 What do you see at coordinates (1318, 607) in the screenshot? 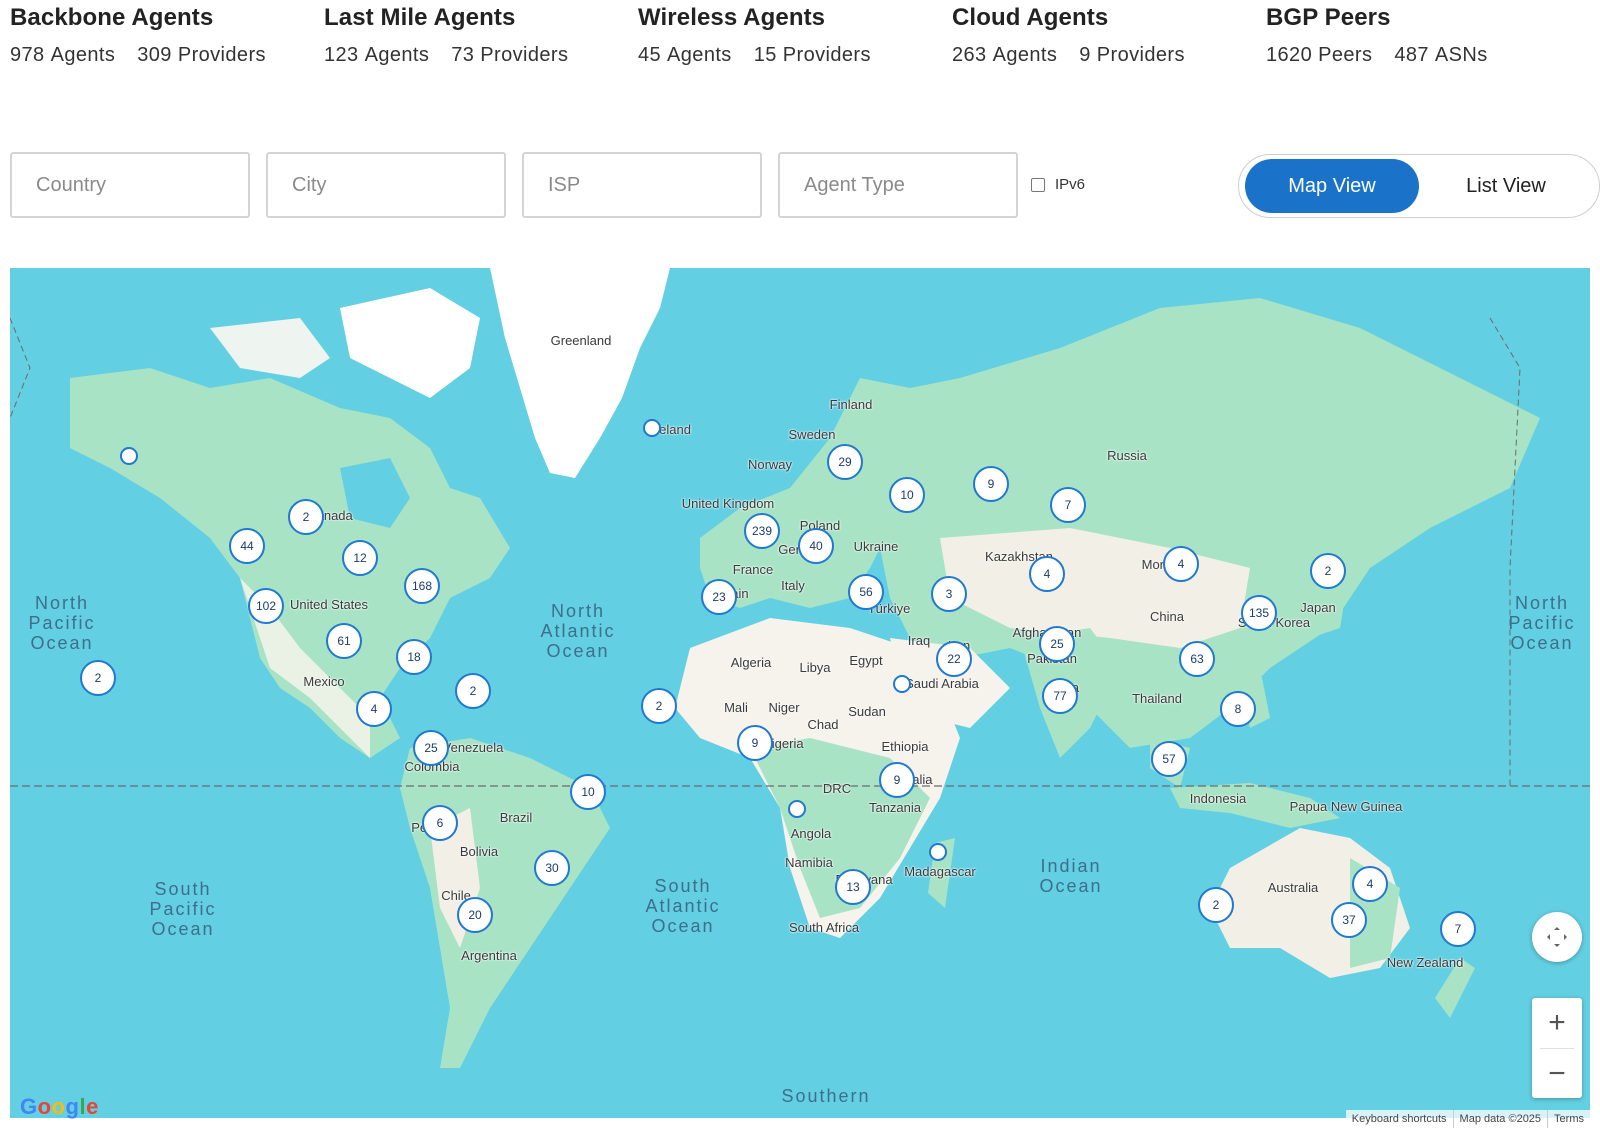
I see `place-label: Japan` at bounding box center [1318, 607].